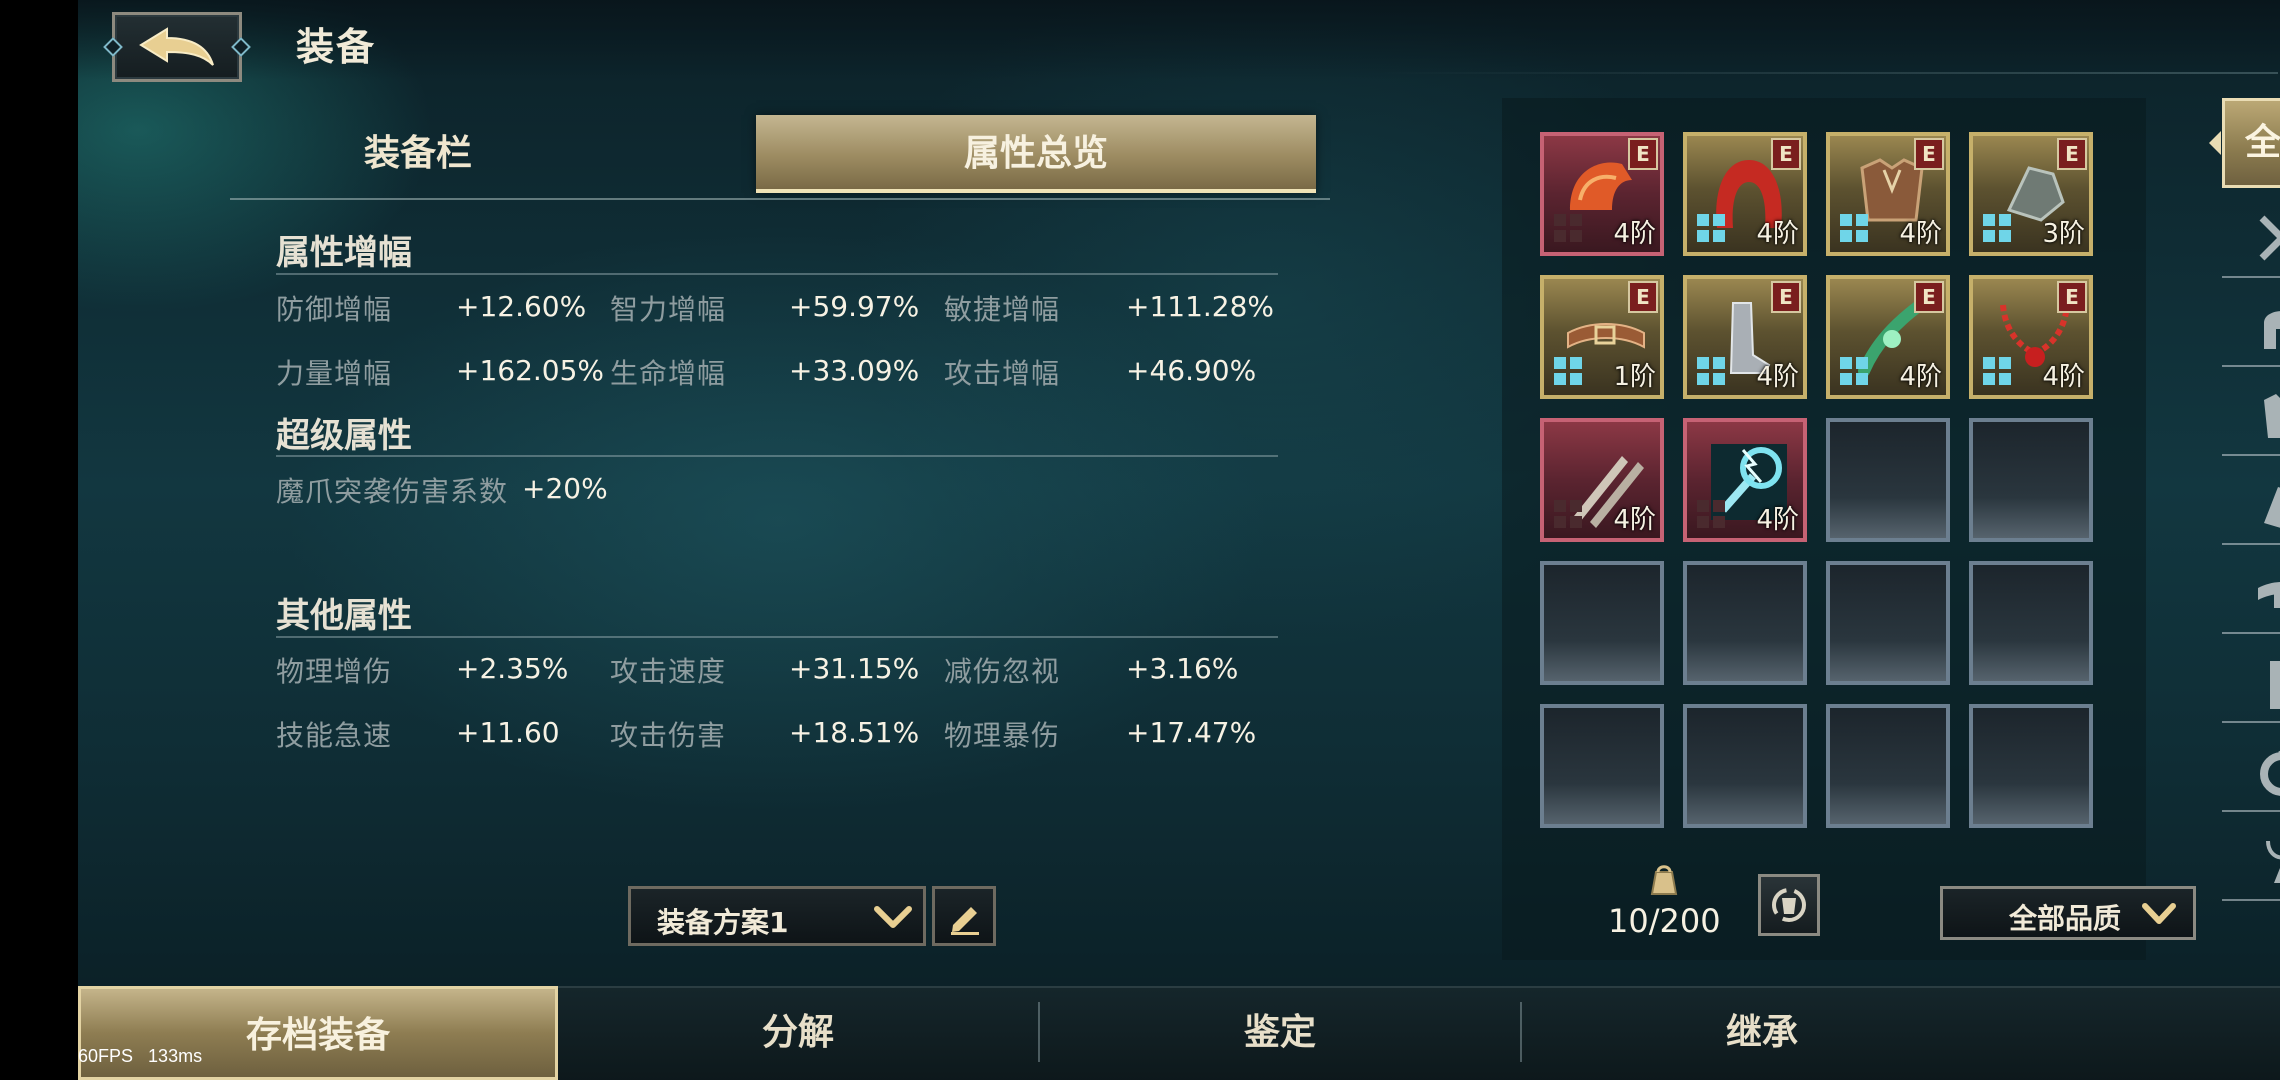 The image size is (2280, 1080). What do you see at coordinates (2251, 412) in the screenshot?
I see `category-chest-armor` at bounding box center [2251, 412].